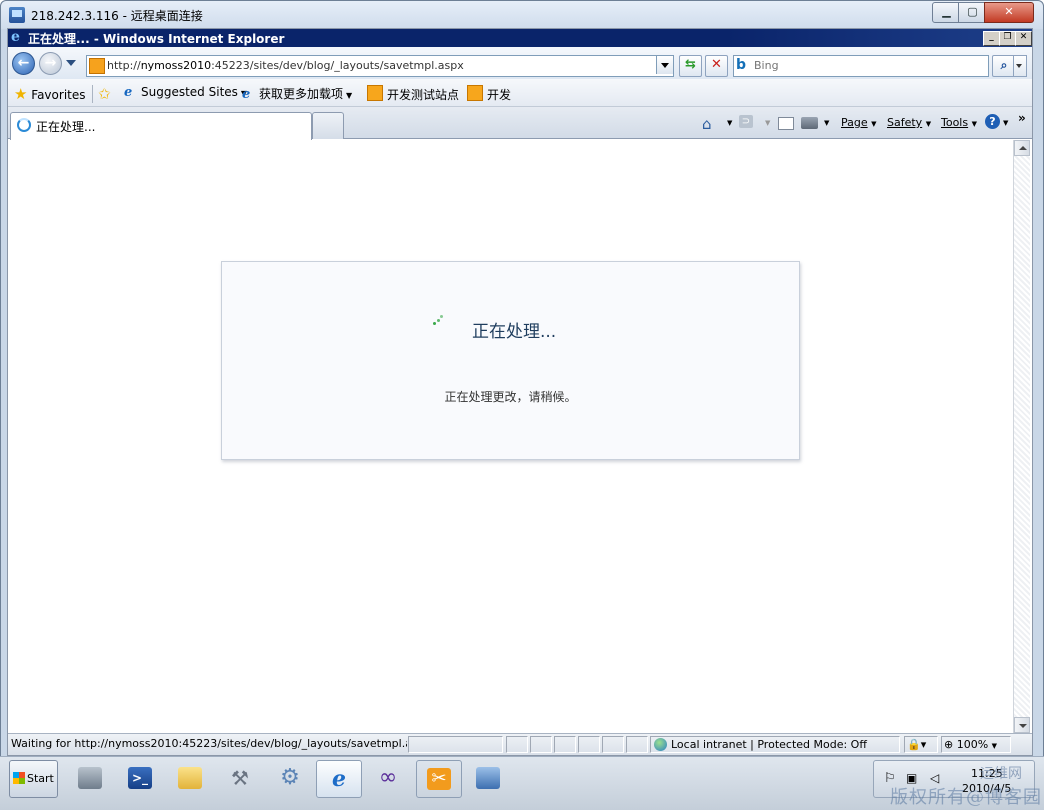  I want to click on visual-studio-icon: ∞, so click(388, 777).